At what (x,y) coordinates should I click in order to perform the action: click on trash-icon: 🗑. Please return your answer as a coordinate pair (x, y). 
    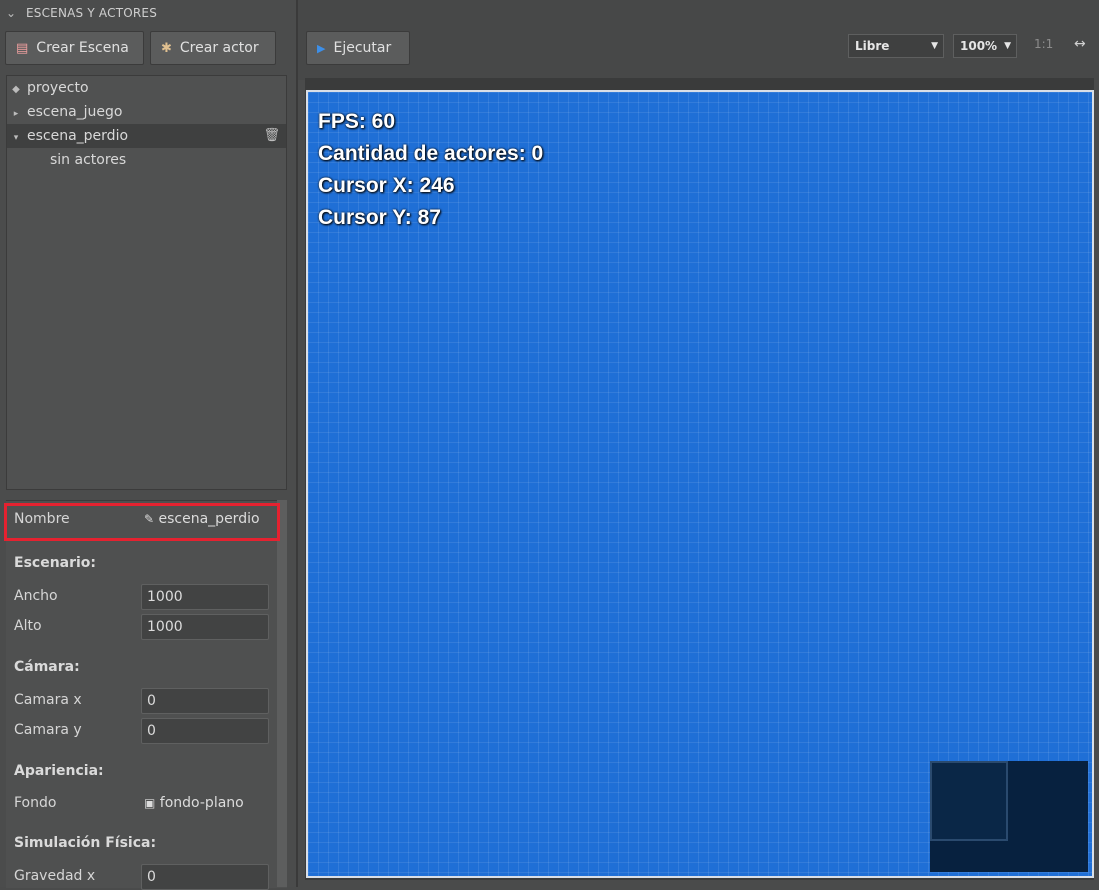
    Looking at the image, I should click on (271, 136).